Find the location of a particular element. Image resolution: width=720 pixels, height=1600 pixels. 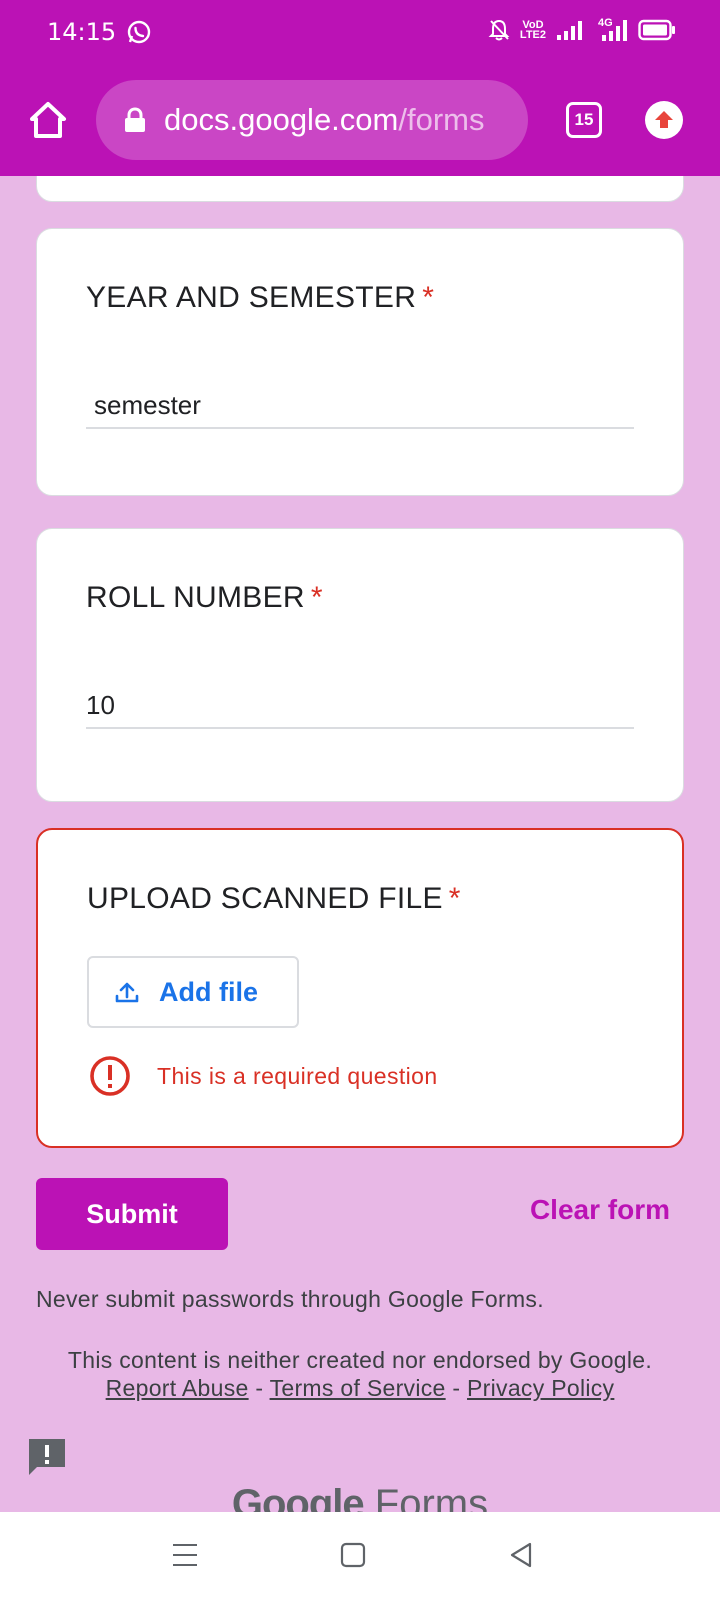

system-navigation-bar is located at coordinates (360, 1556).